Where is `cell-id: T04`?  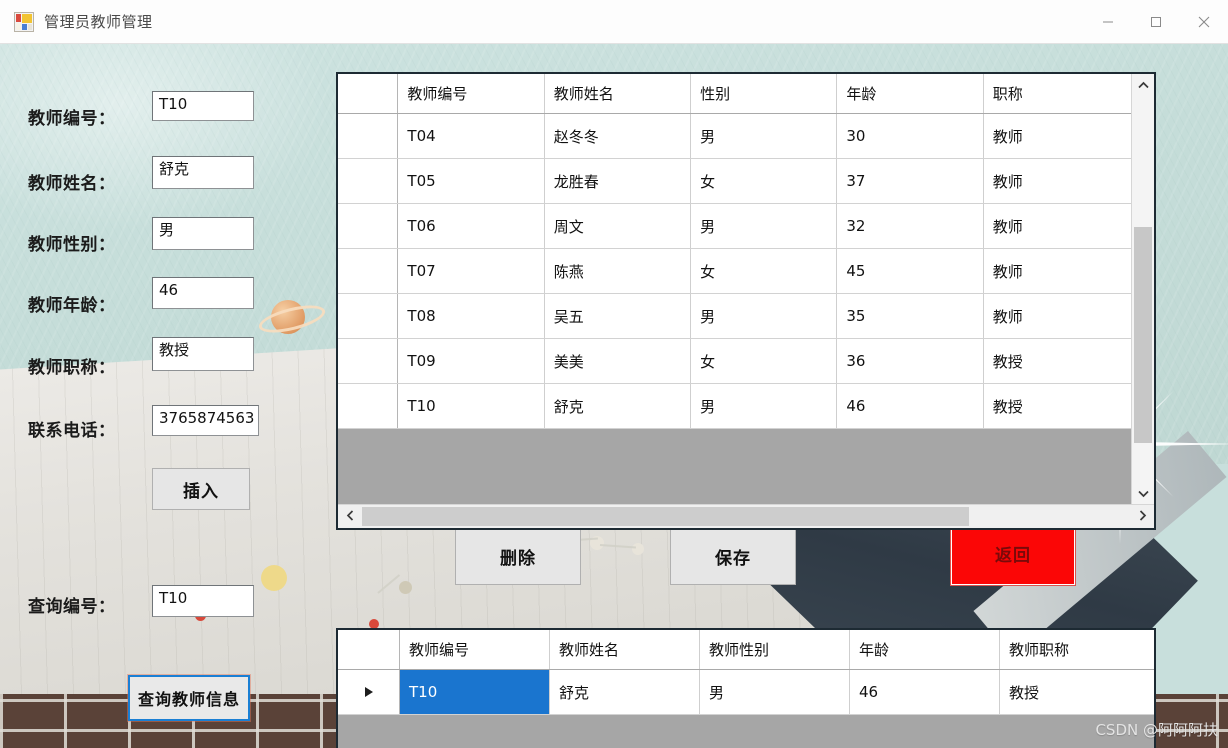 cell-id: T04 is located at coordinates (471, 136).